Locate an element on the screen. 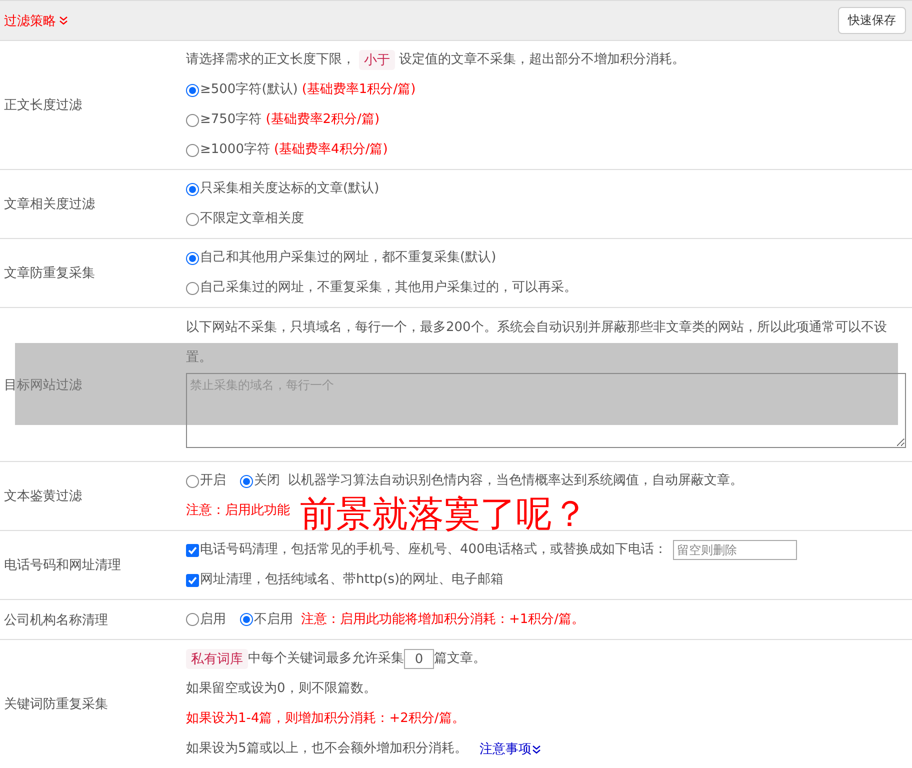 This screenshot has width=912, height=768. option-label: 不限定文章相关度 is located at coordinates (252, 219).